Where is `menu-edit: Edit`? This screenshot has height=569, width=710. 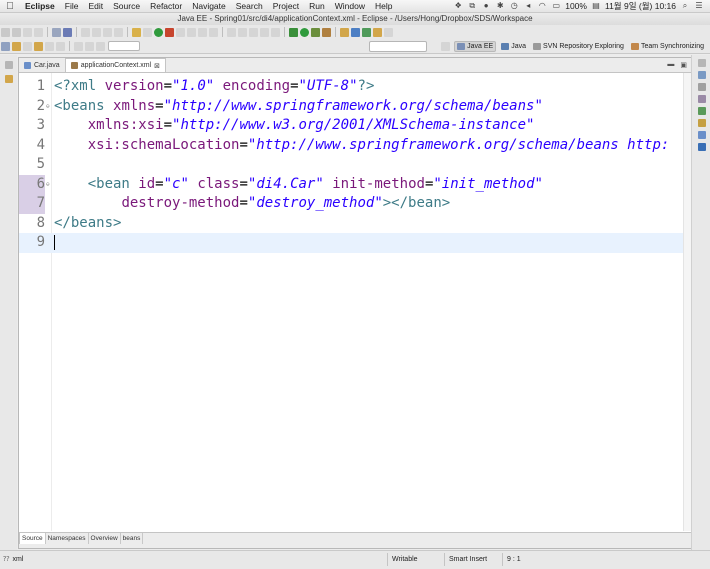
menu-edit: Edit is located at coordinates (95, 6).